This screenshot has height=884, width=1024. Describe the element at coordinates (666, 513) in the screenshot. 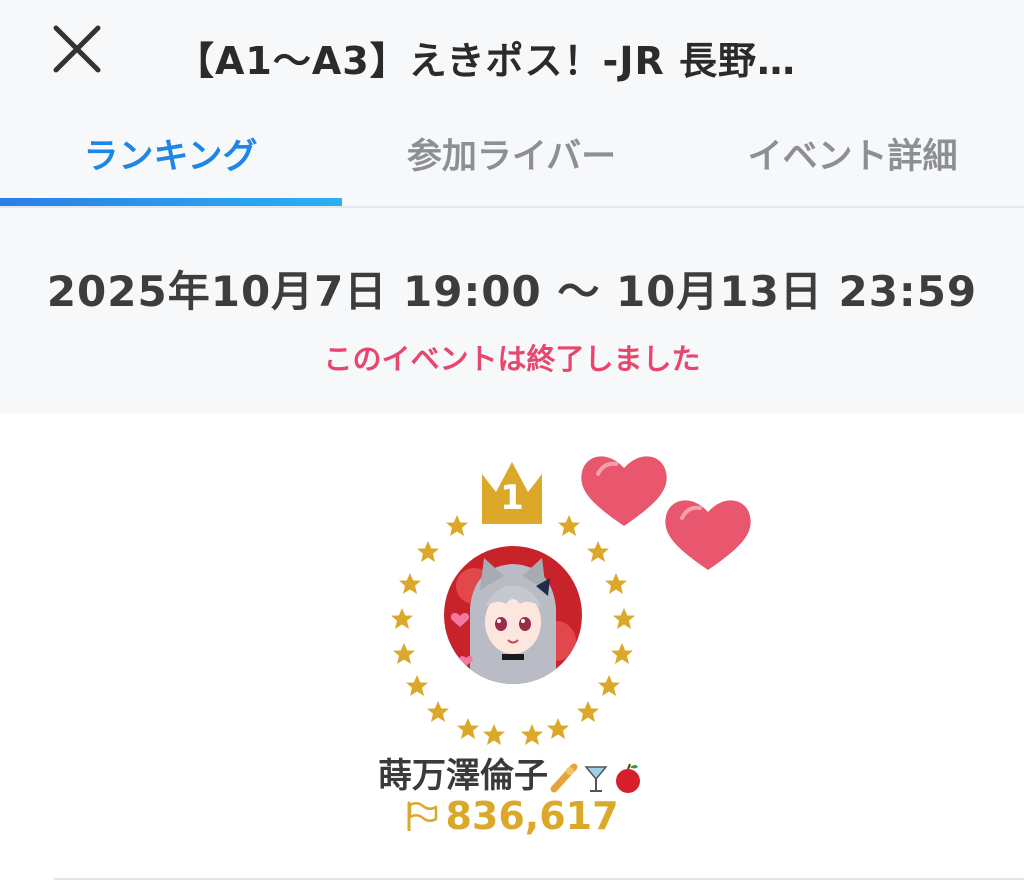

I see `heart-icon` at that location.